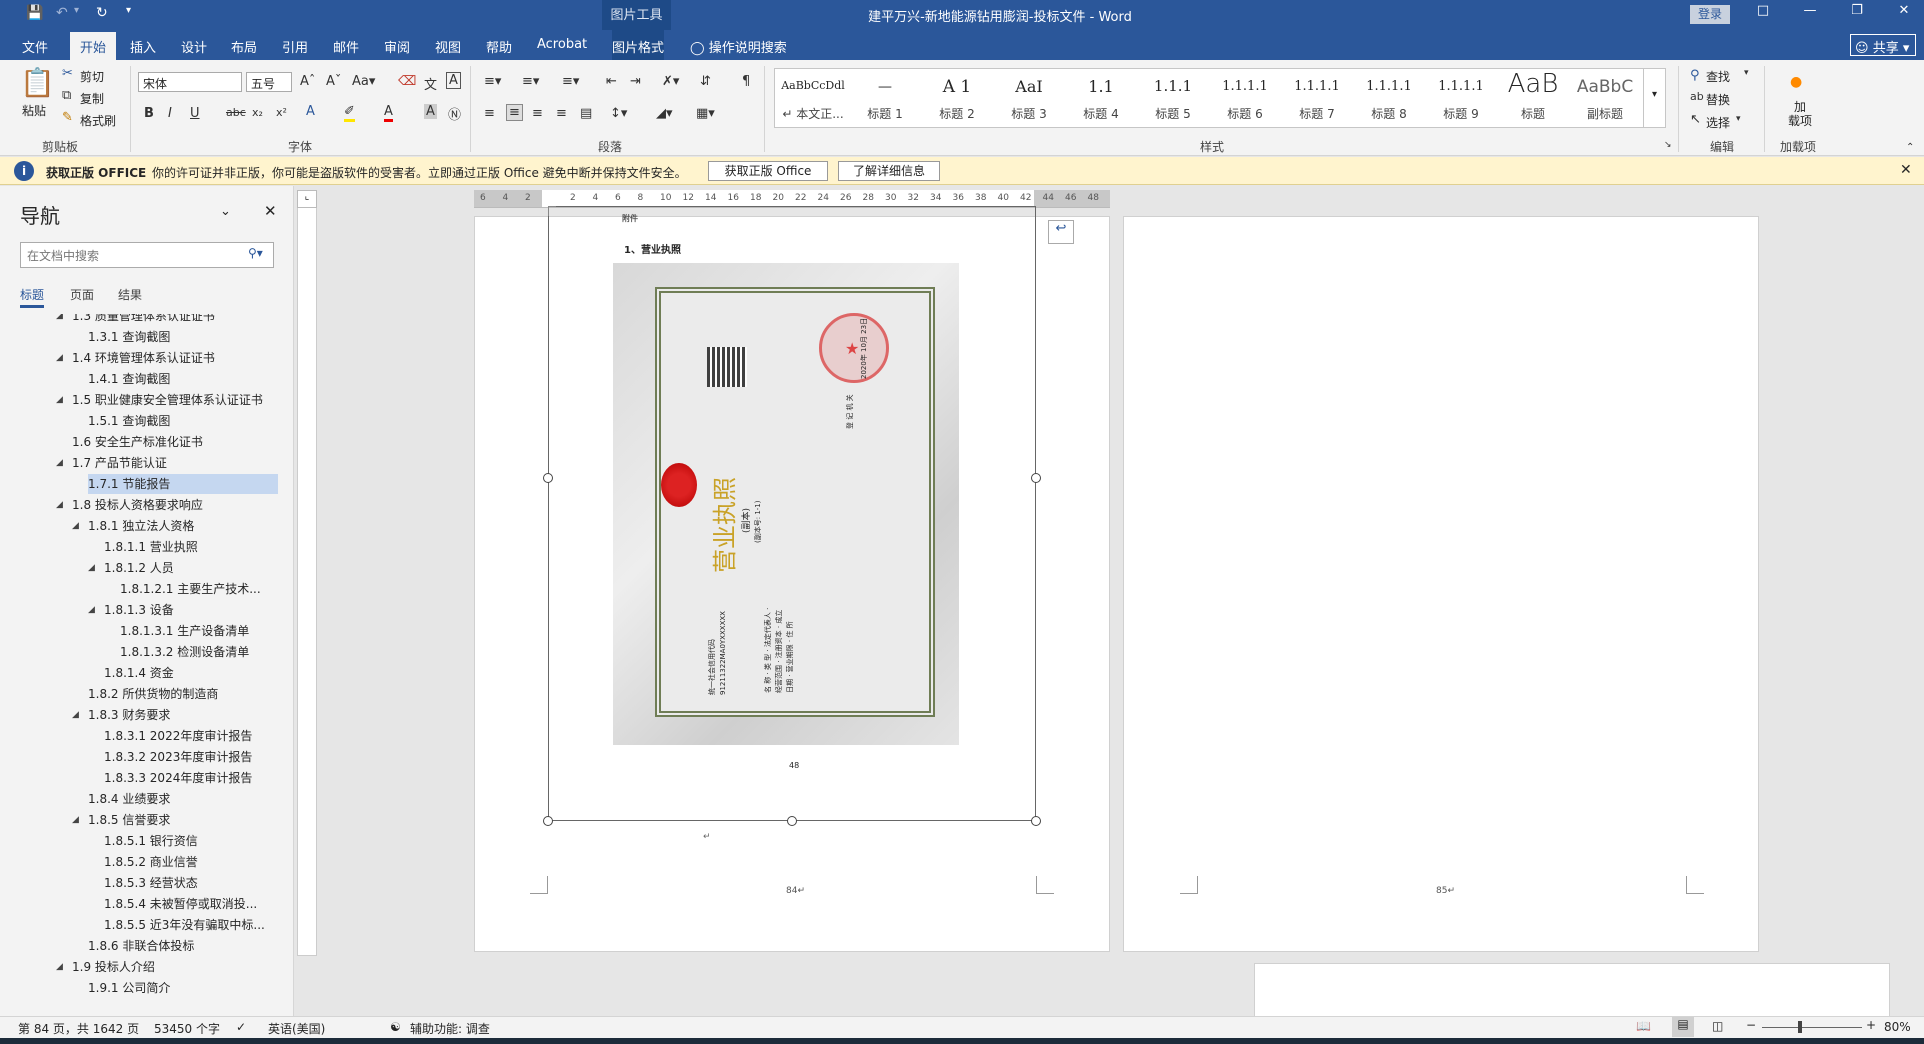 The width and height of the screenshot is (1924, 1044). I want to click on multilevel-list-icon: ≡▾, so click(570, 81).